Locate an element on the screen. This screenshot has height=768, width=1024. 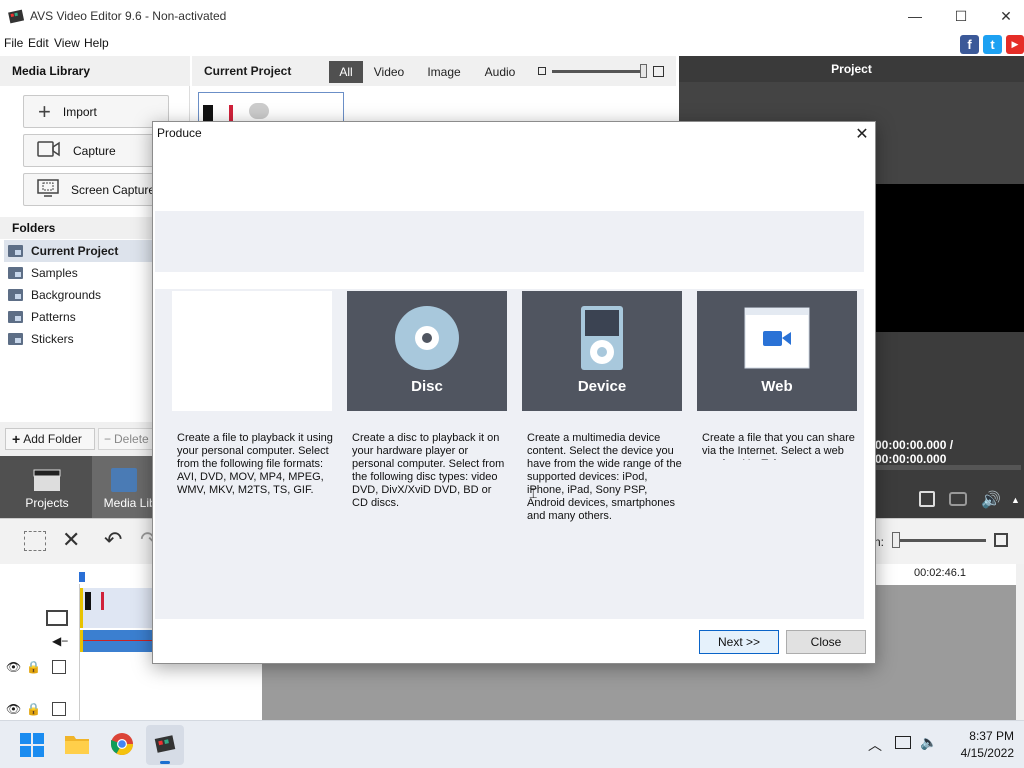
folder-current-project: Current Project is located at coordinates (79, 251).